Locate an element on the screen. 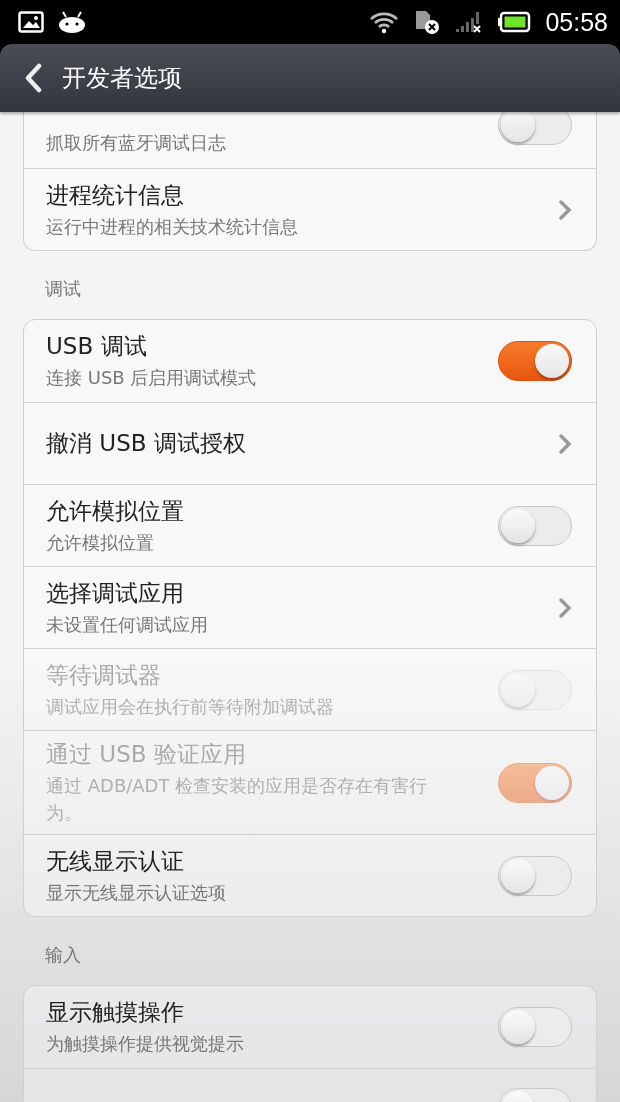 This screenshot has width=620, height=1102. settings-row: 撤消 USB 调试授权 is located at coordinates (310, 443).